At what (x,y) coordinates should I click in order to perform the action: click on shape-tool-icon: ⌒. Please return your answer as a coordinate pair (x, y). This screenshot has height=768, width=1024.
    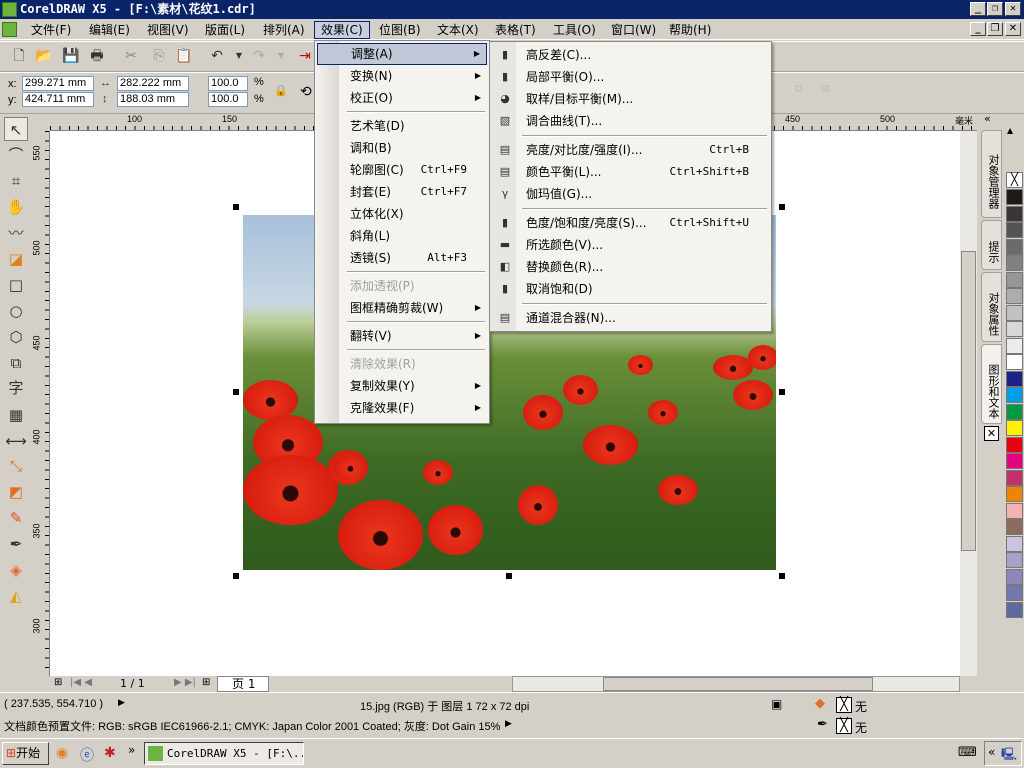
    Looking at the image, I should click on (16, 155).